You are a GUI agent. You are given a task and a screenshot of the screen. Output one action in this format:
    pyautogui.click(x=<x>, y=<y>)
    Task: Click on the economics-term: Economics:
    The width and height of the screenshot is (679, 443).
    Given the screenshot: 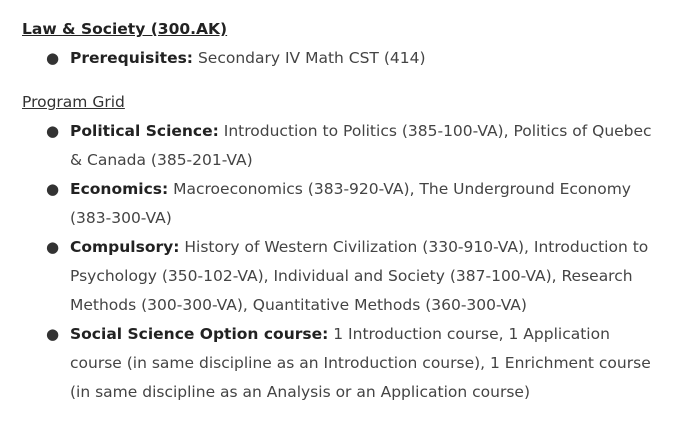 What is the action you would take?
    pyautogui.click(x=119, y=189)
    